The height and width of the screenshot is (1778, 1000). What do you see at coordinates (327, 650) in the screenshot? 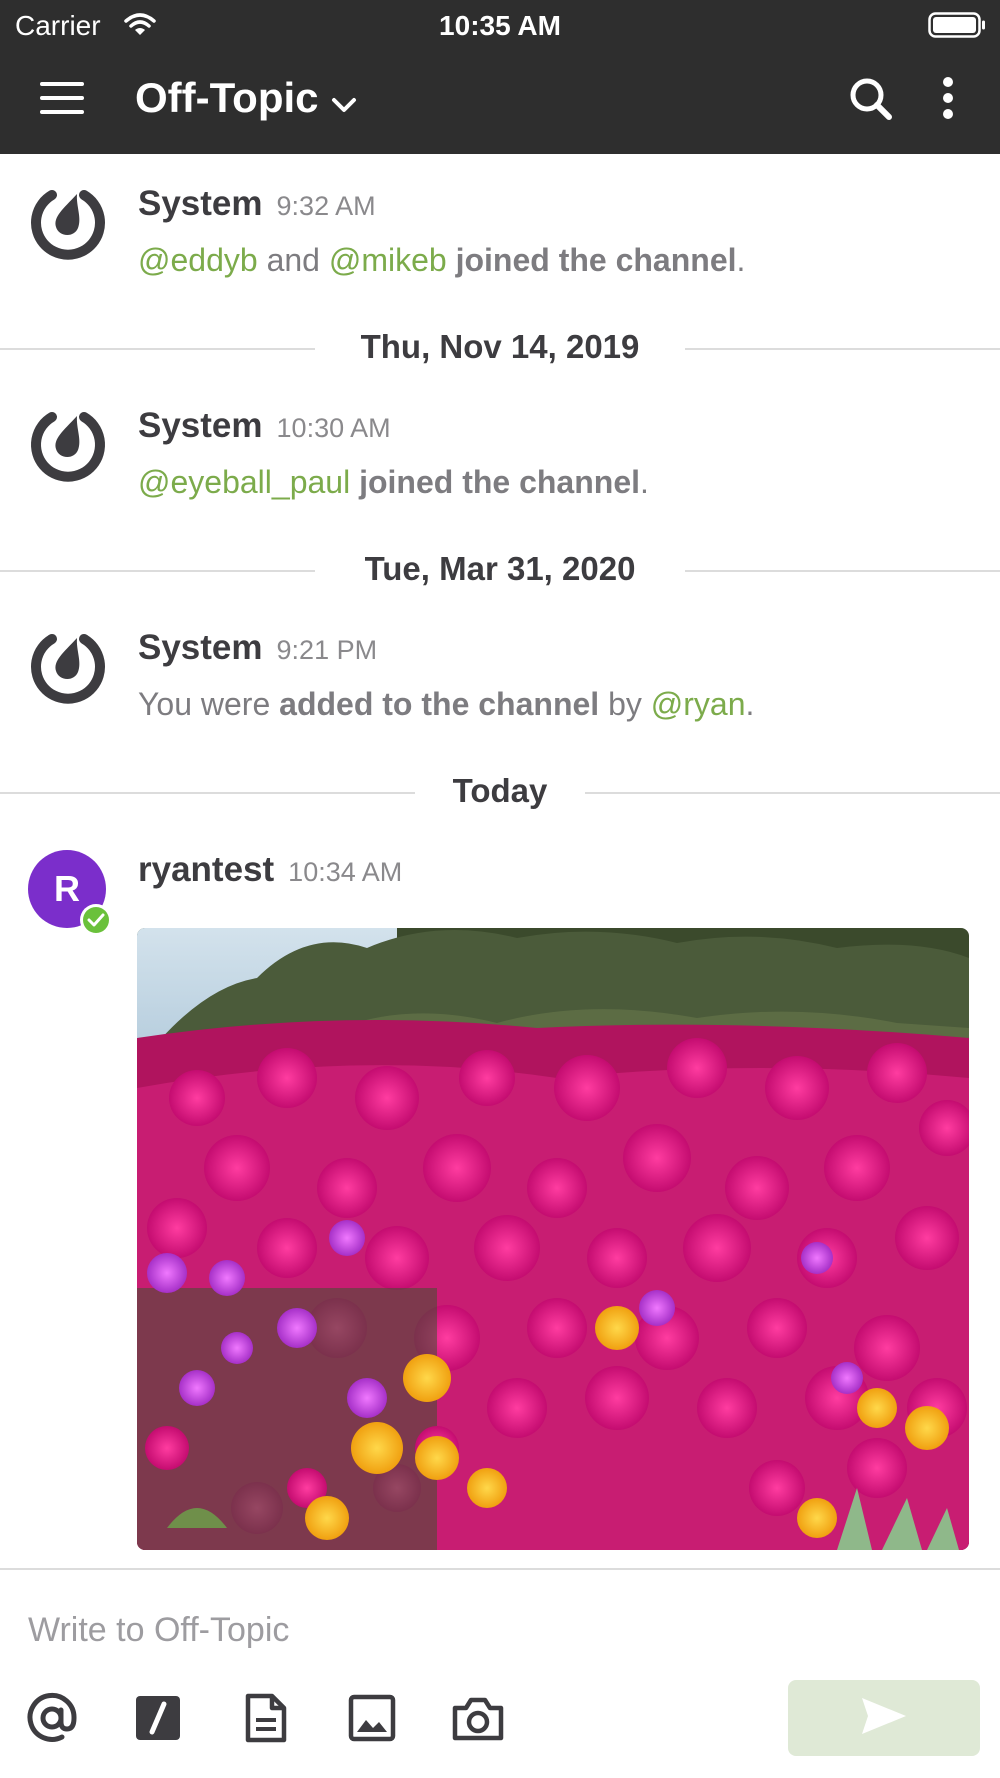
I see `post-time: 9:21 PM` at bounding box center [327, 650].